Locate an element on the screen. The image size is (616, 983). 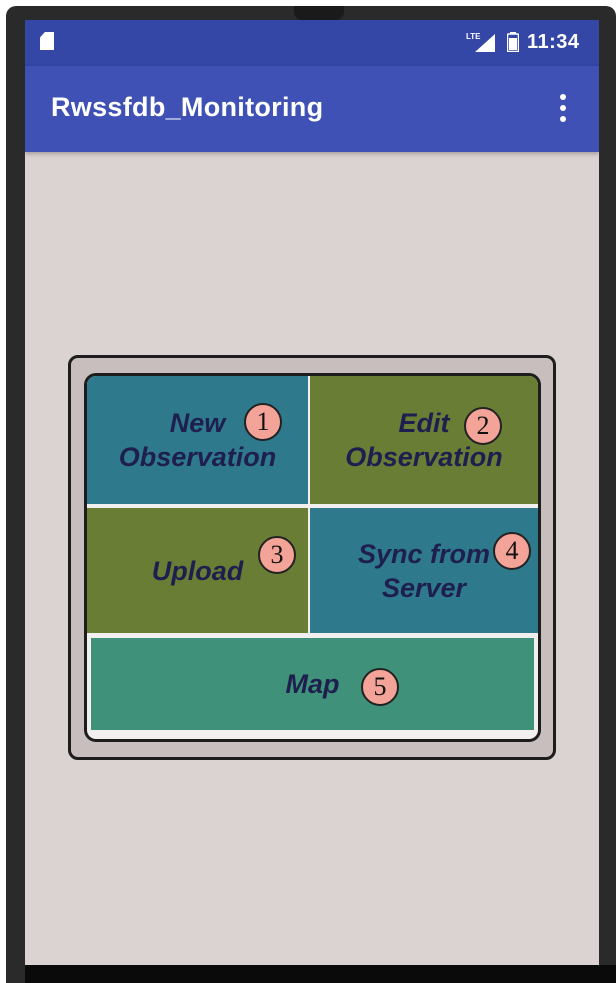
badge-upload: 3 is located at coordinates (277, 555).